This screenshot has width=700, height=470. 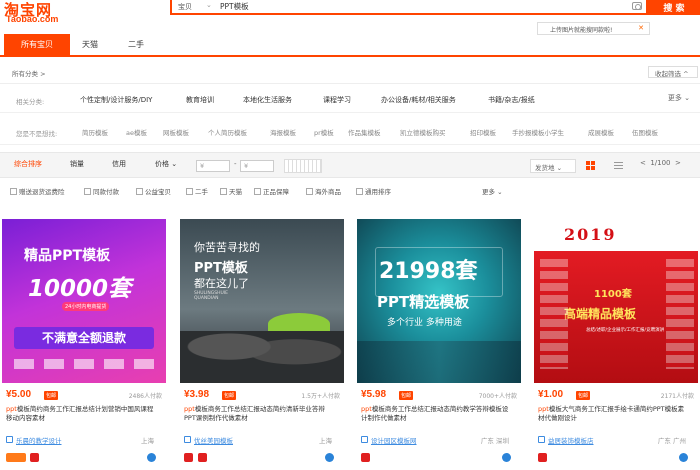 What do you see at coordinates (197, 191) in the screenshot?
I see `checkbox-secondhand: 二手` at bounding box center [197, 191].